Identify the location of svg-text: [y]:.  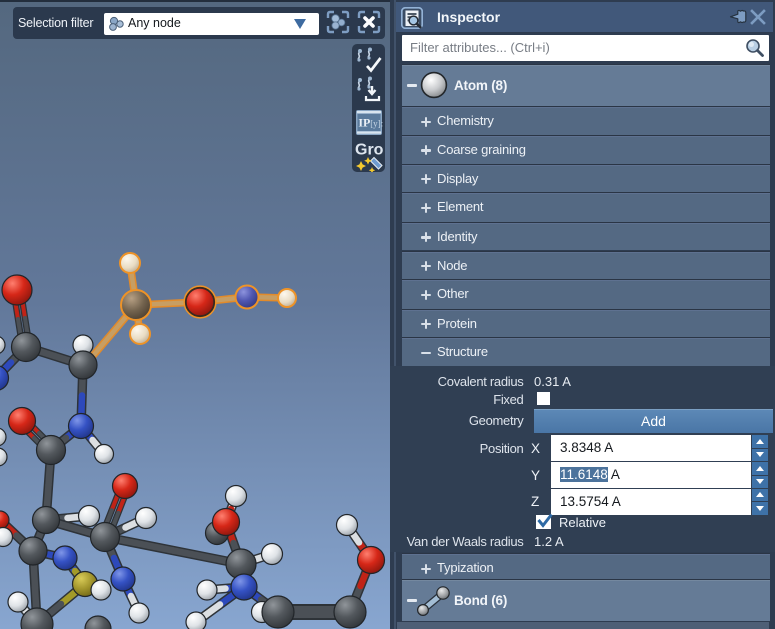
(376, 124).